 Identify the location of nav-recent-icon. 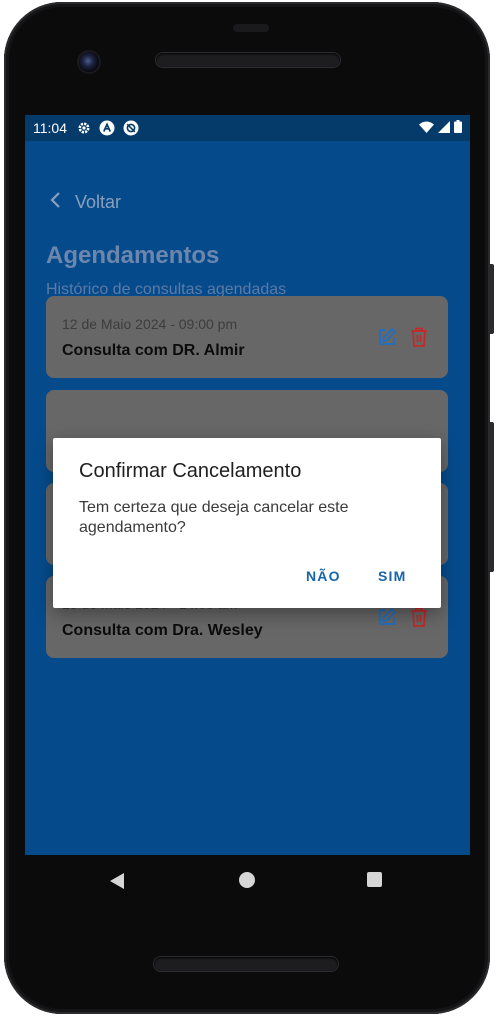
(374, 879).